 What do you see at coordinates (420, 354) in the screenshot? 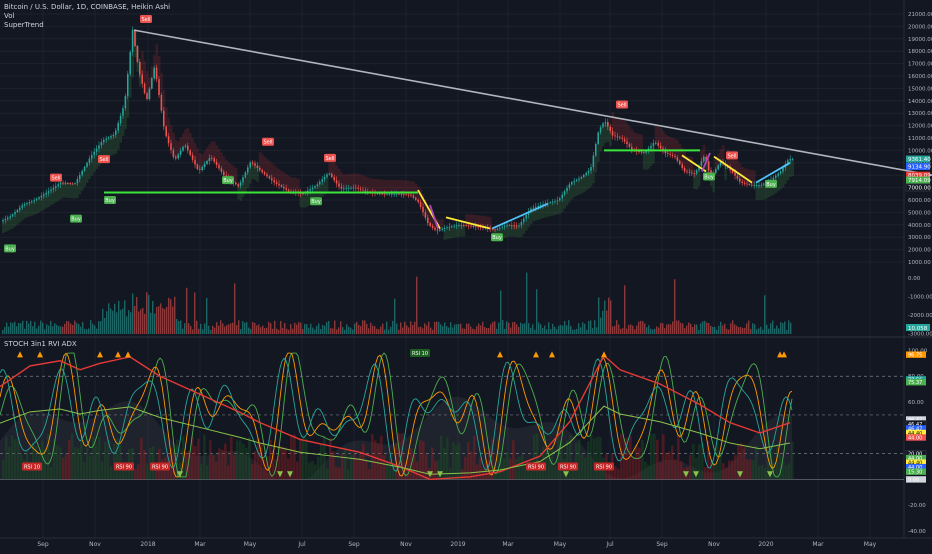
I see `rsi-badge-text: RSI 10` at bounding box center [420, 354].